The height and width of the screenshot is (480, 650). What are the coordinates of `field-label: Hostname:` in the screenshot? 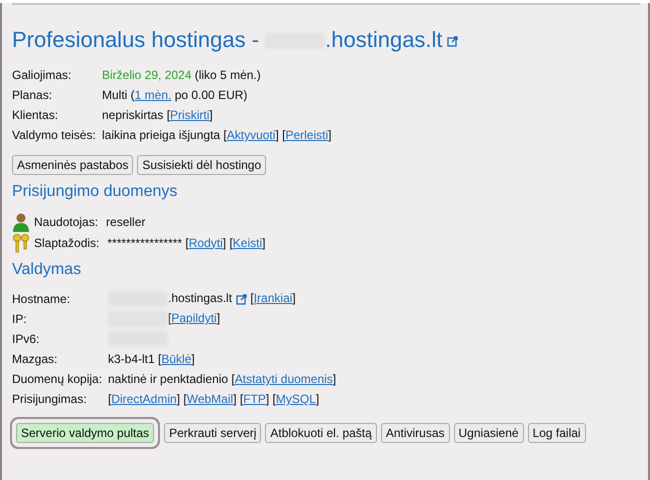 It's located at (42, 299).